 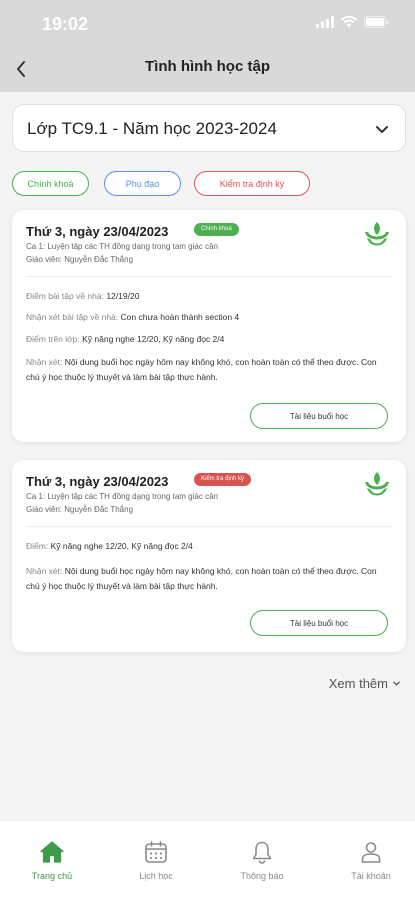 What do you see at coordinates (156, 876) in the screenshot?
I see `tab-label: Lịch học` at bounding box center [156, 876].